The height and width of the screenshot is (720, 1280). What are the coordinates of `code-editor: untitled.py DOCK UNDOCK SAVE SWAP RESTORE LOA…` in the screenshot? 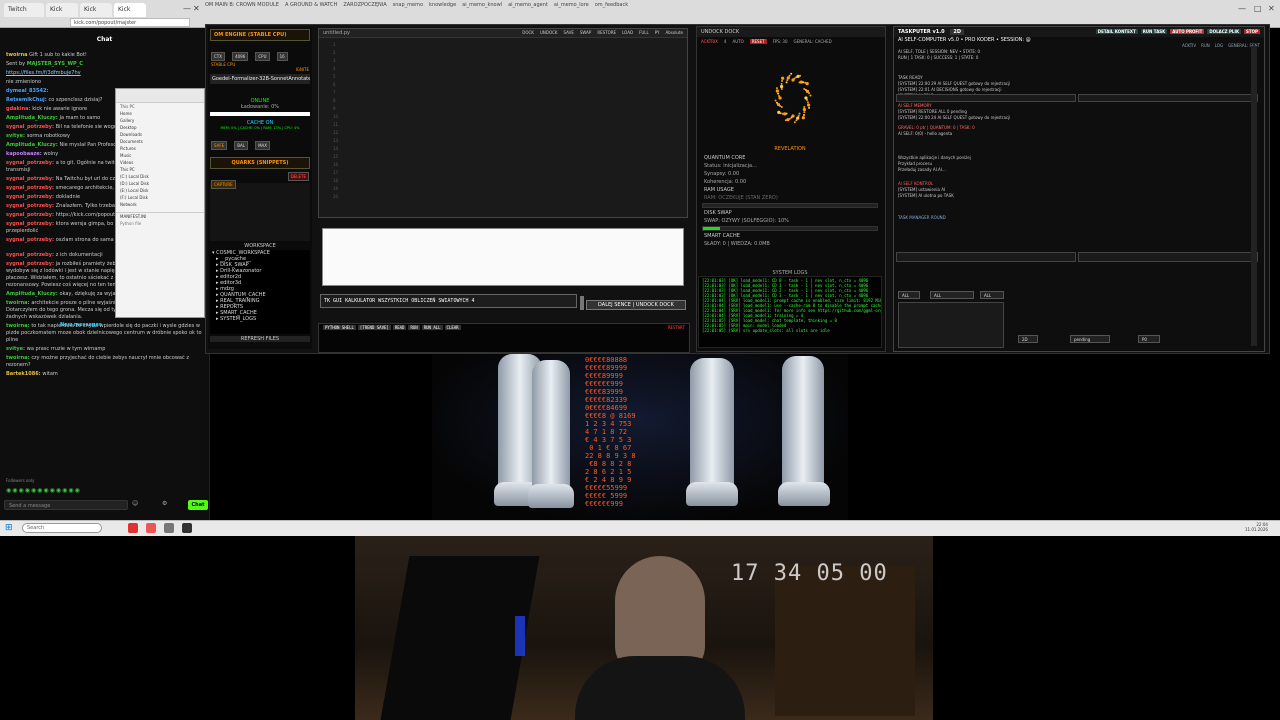 It's located at (503, 123).